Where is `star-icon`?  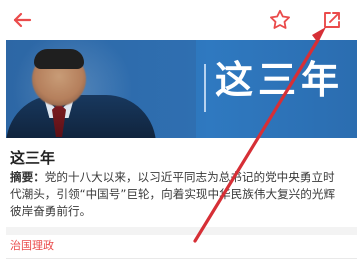 star-icon is located at coordinates (280, 20).